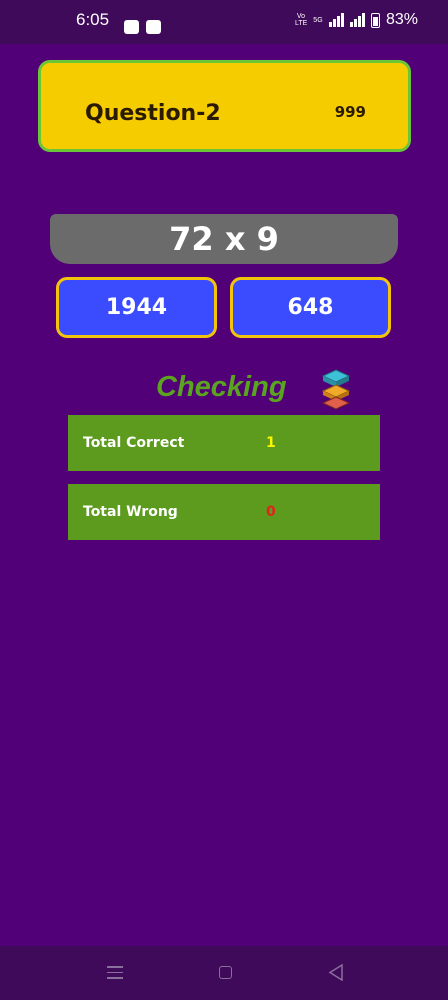  Describe the element at coordinates (271, 443) in the screenshot. I see `total-correct-value: 1` at that location.